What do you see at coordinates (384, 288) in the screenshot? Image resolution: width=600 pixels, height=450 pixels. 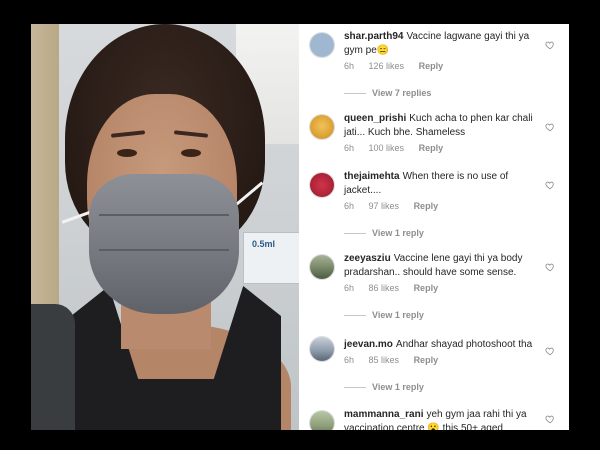 I see `comment-likes: 86 likes` at bounding box center [384, 288].